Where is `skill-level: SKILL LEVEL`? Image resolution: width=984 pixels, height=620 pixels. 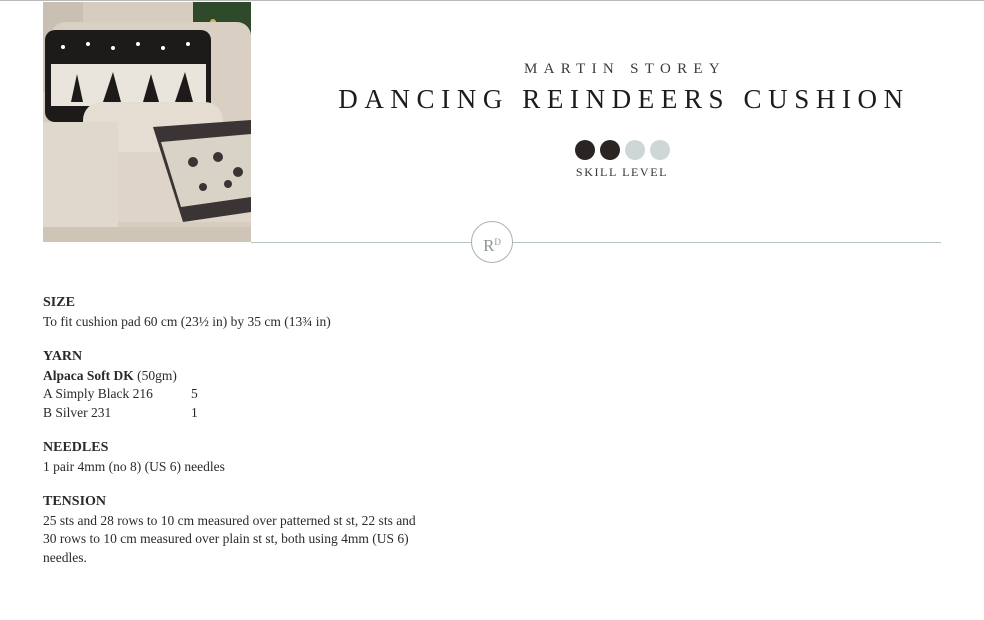
skill-level: SKILL LEVEL is located at coordinates (622, 160).